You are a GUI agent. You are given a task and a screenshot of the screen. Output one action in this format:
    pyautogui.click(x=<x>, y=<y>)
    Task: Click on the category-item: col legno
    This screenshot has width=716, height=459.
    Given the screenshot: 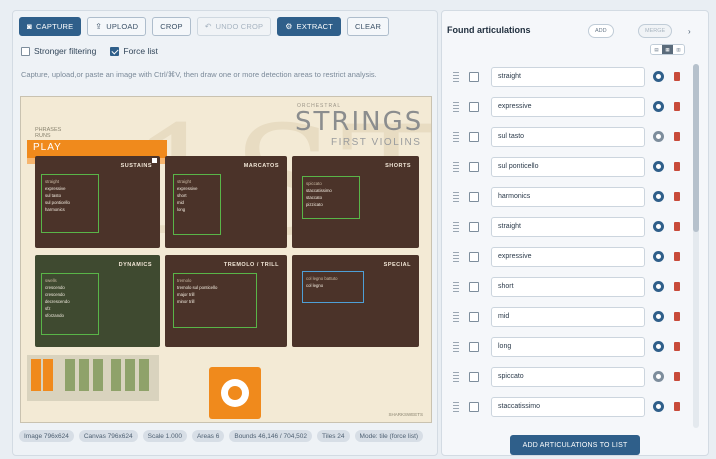 What is the action you would take?
    pyautogui.click(x=315, y=285)
    